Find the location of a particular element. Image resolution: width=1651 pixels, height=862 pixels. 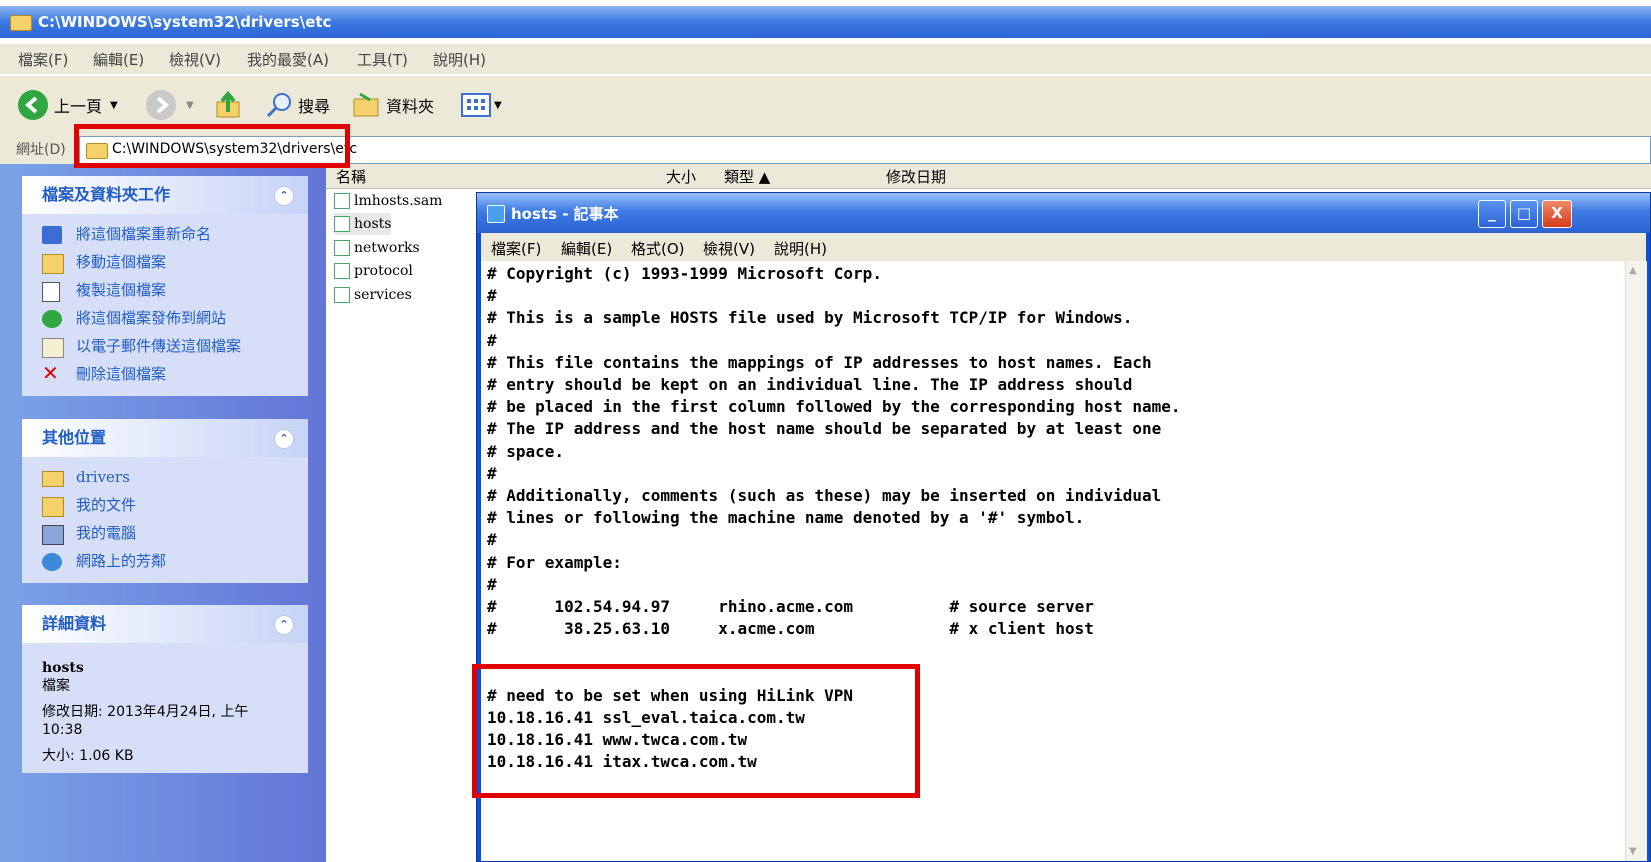

task-publish-web: 將這個檔案發佈到網站 is located at coordinates (165, 318).